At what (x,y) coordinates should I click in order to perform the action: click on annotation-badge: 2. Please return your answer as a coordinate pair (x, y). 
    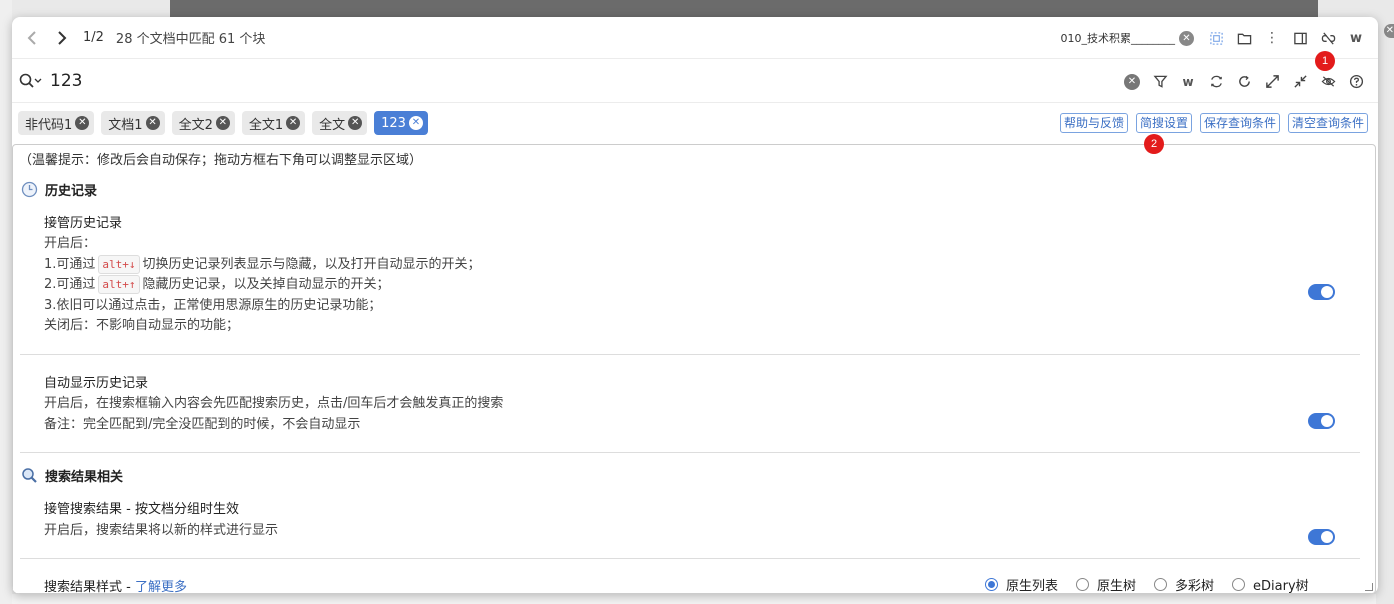
    Looking at the image, I should click on (1154, 144).